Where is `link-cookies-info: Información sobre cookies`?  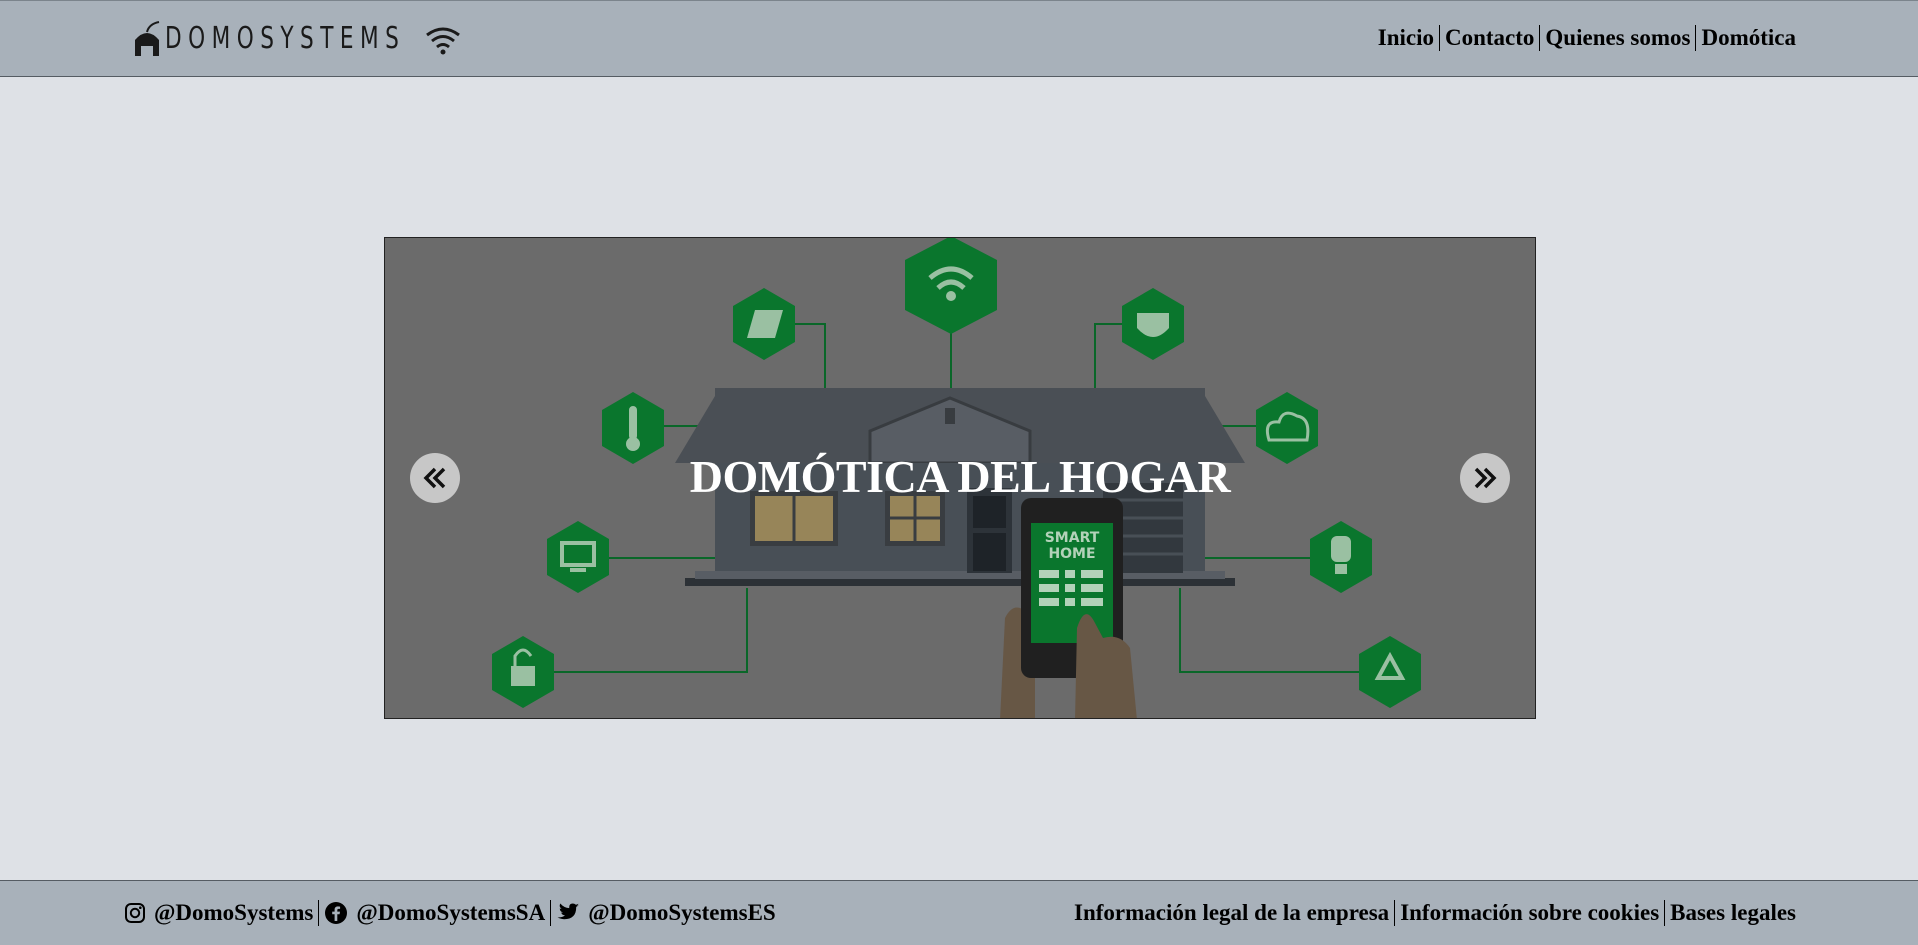
link-cookies-info: Información sobre cookies is located at coordinates (1529, 913).